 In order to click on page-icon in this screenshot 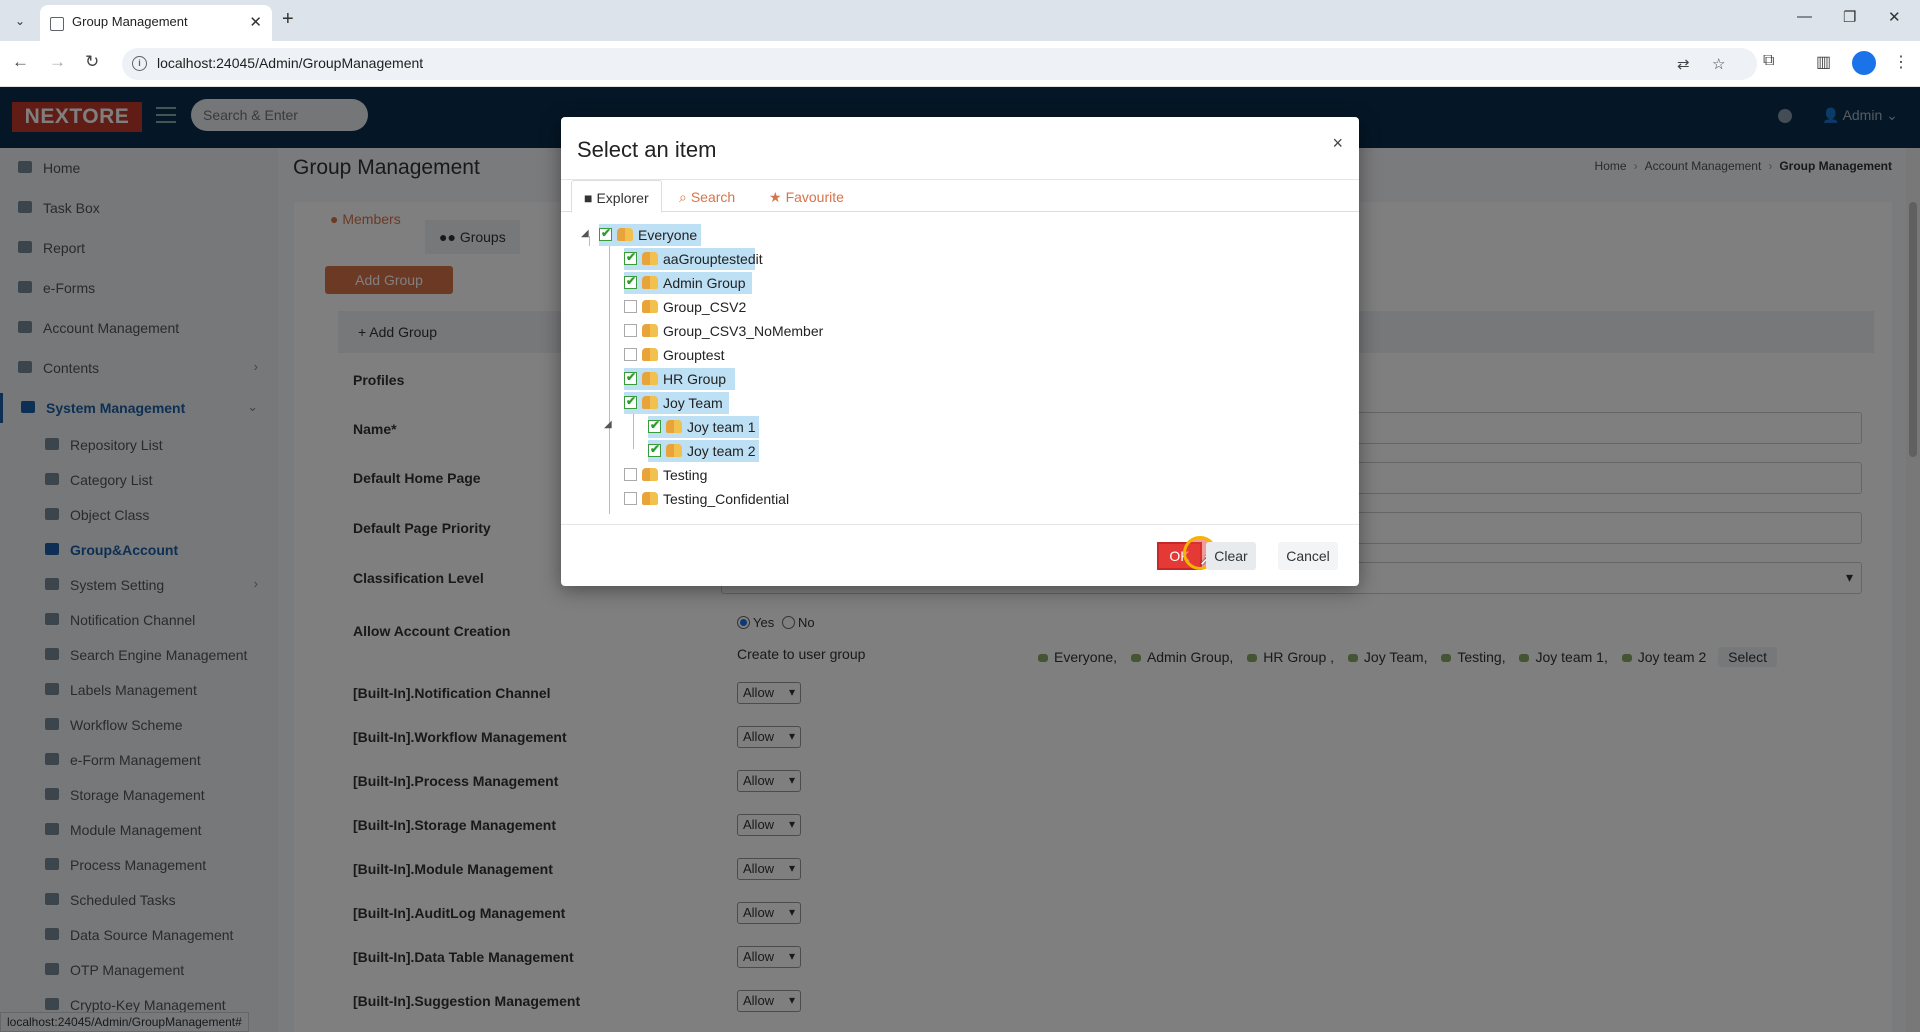, I will do `click(57, 24)`.